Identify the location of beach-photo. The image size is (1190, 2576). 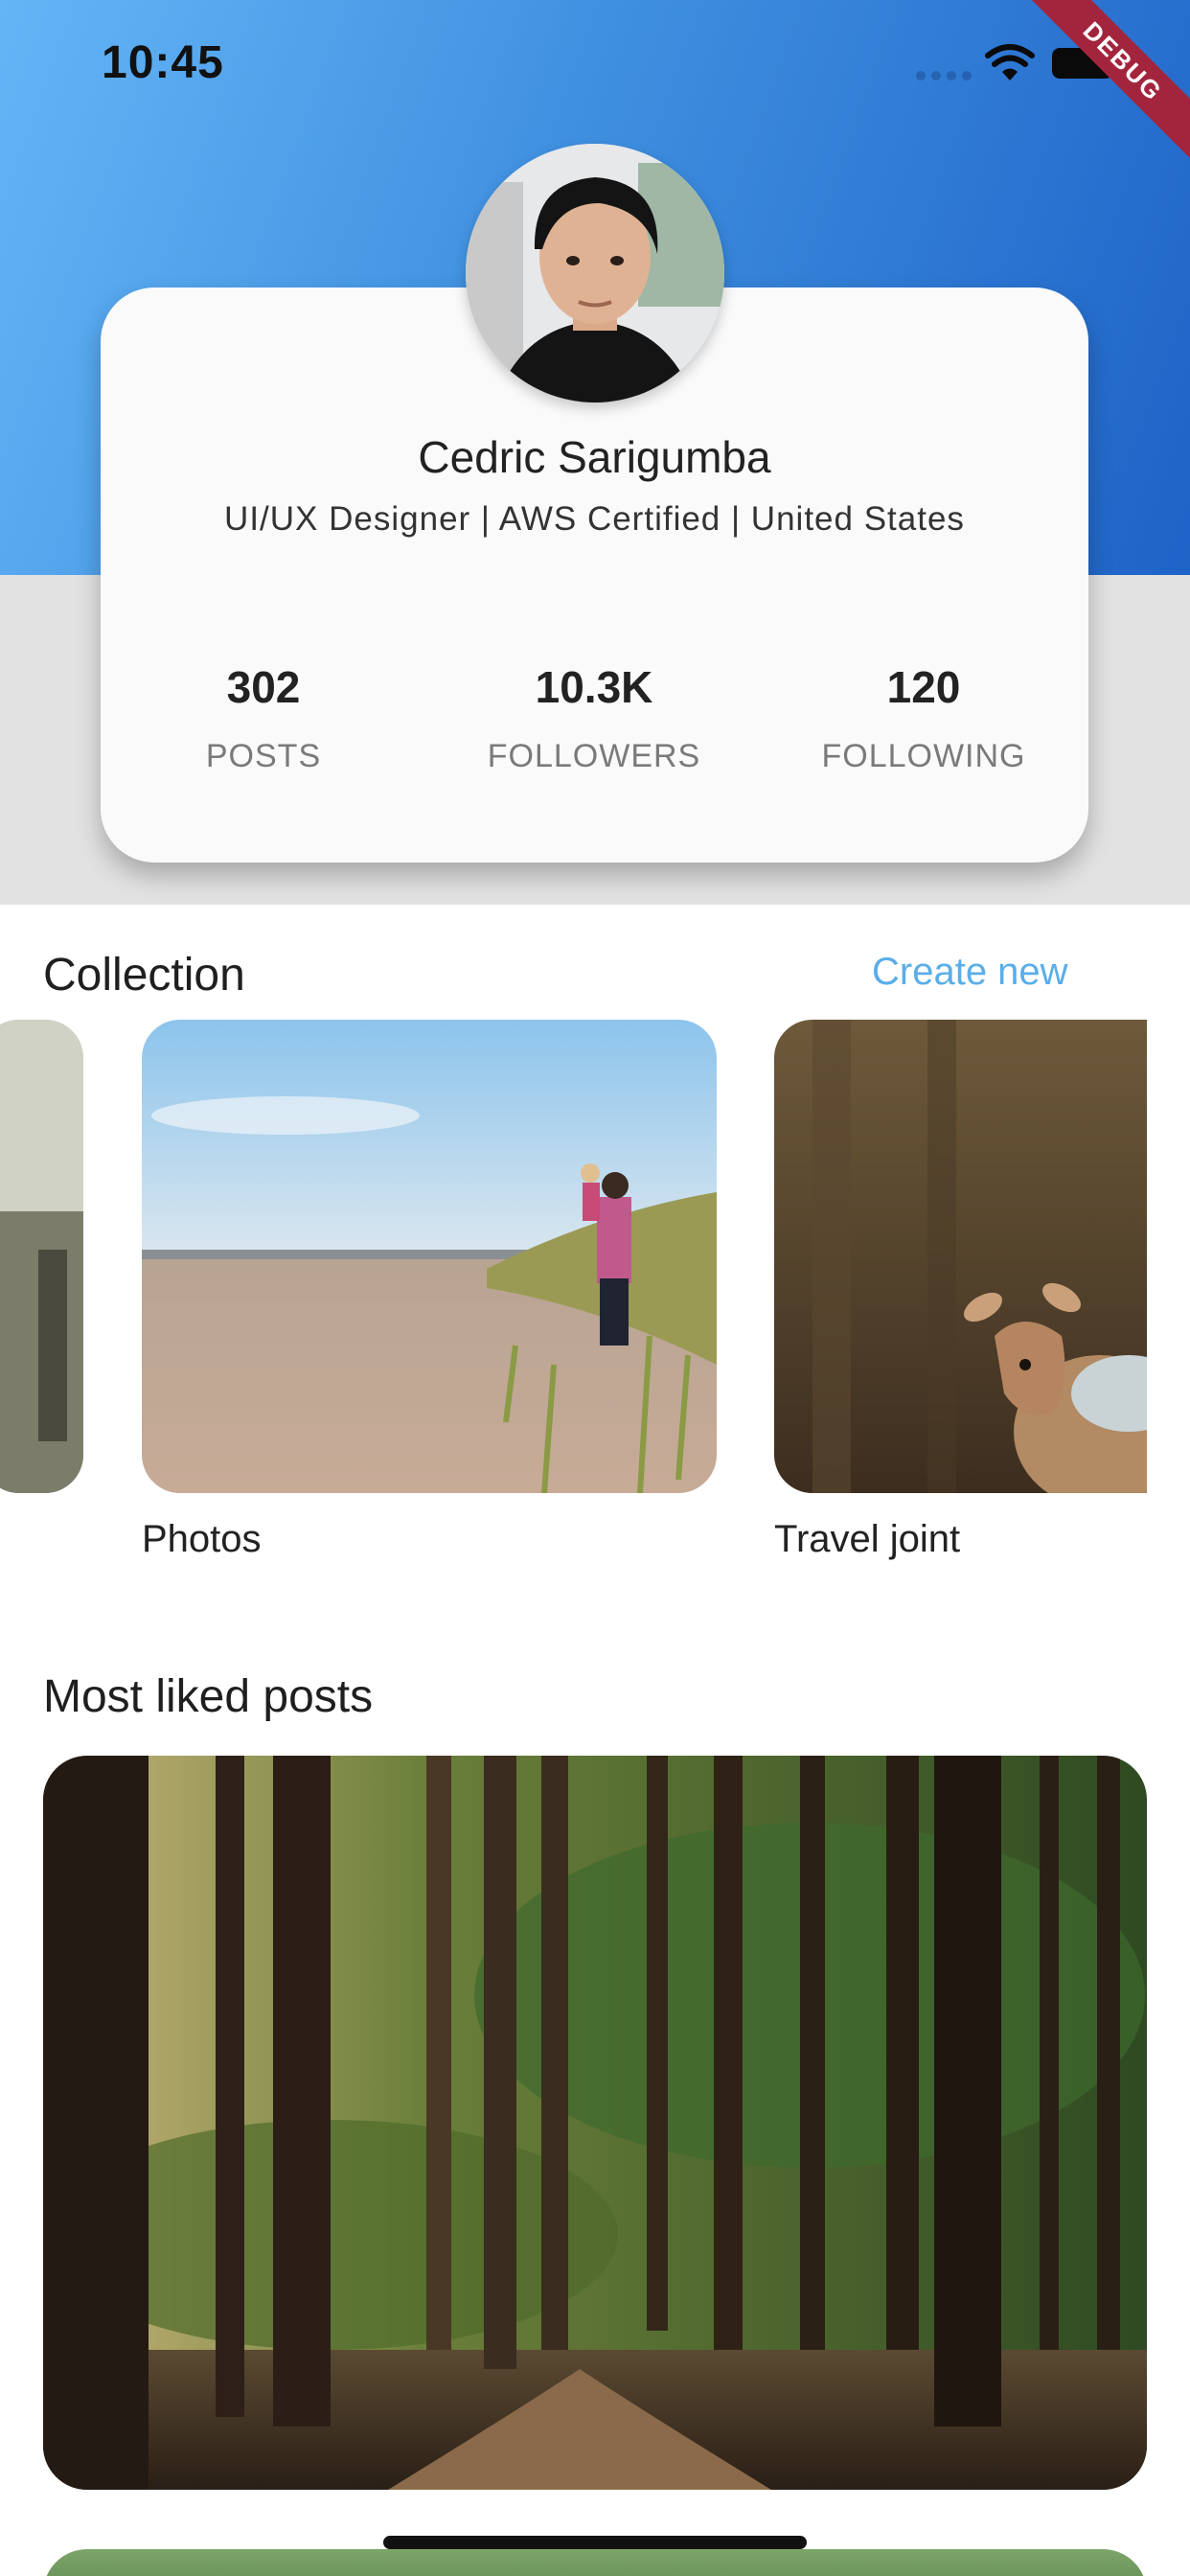
(429, 1256).